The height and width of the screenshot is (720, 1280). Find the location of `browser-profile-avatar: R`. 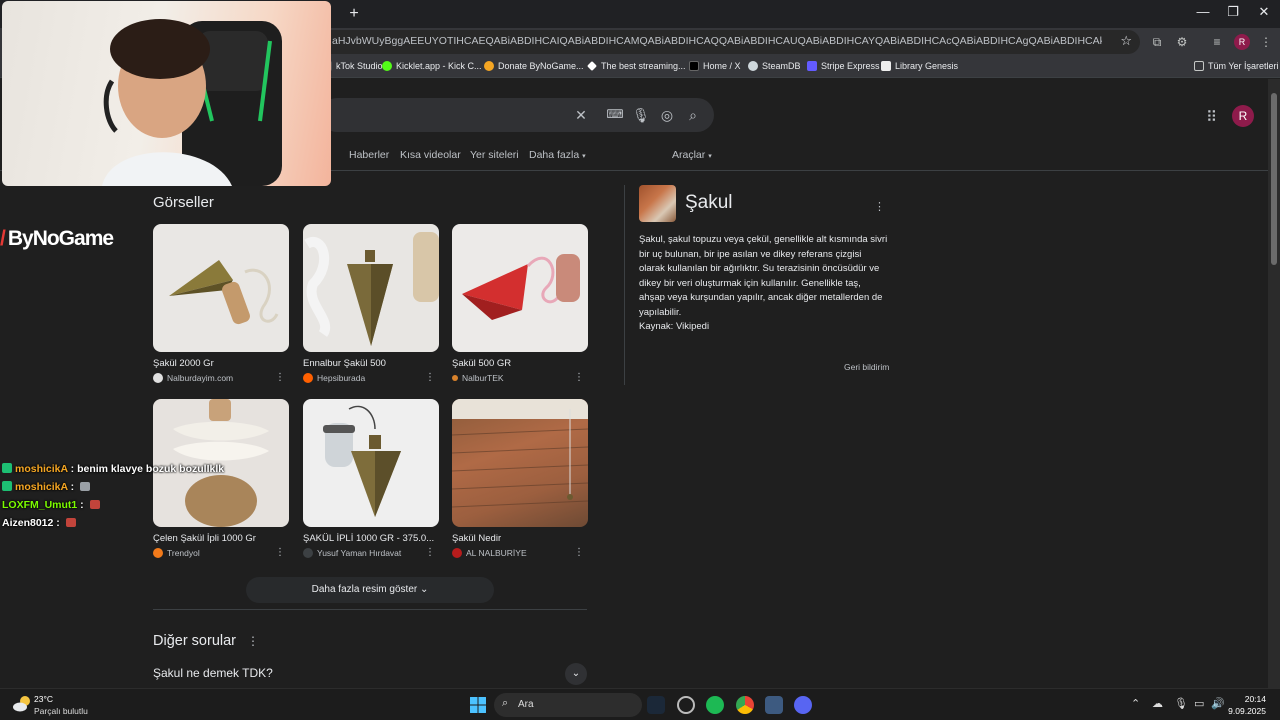

browser-profile-avatar: R is located at coordinates (1242, 42).